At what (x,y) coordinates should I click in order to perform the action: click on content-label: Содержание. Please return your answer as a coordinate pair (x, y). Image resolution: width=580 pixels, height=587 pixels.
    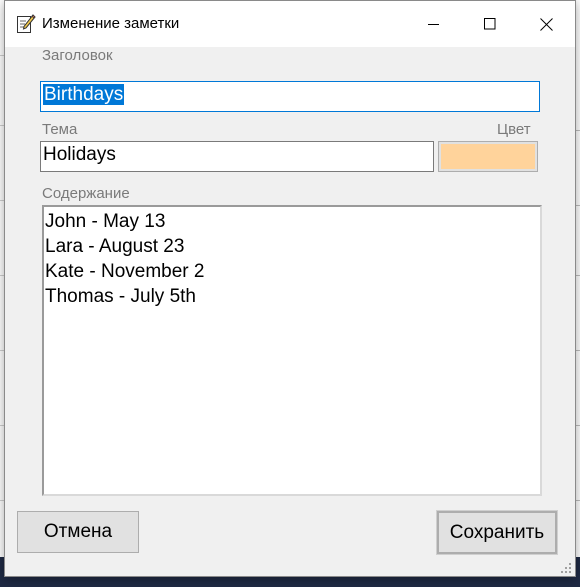
    Looking at the image, I should click on (86, 193).